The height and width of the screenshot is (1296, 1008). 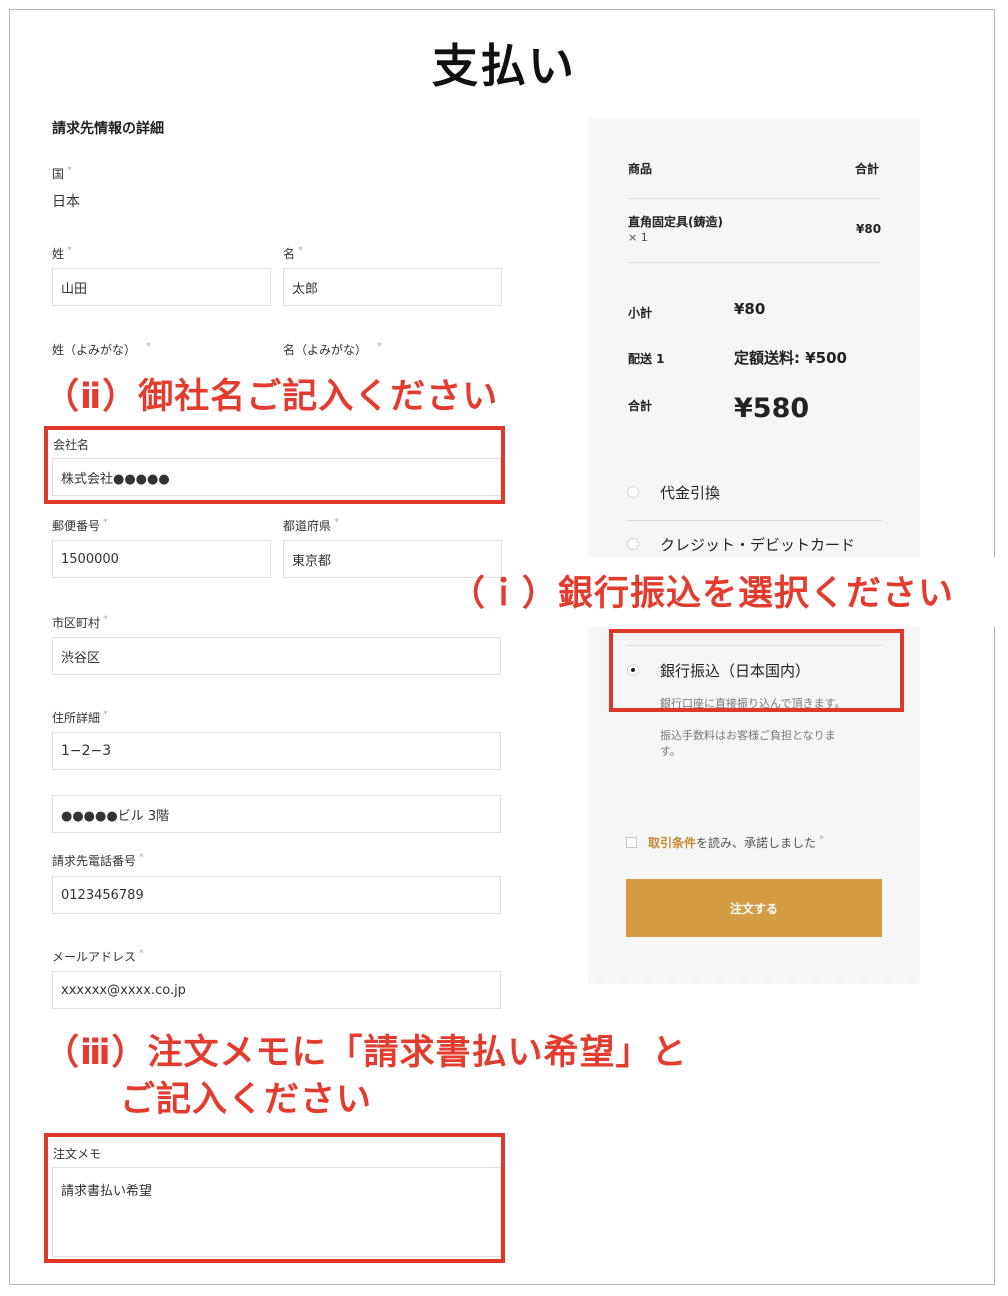 What do you see at coordinates (102, 349) in the screenshot?
I see `last-name-kana-label: 姓（よみがな） *` at bounding box center [102, 349].